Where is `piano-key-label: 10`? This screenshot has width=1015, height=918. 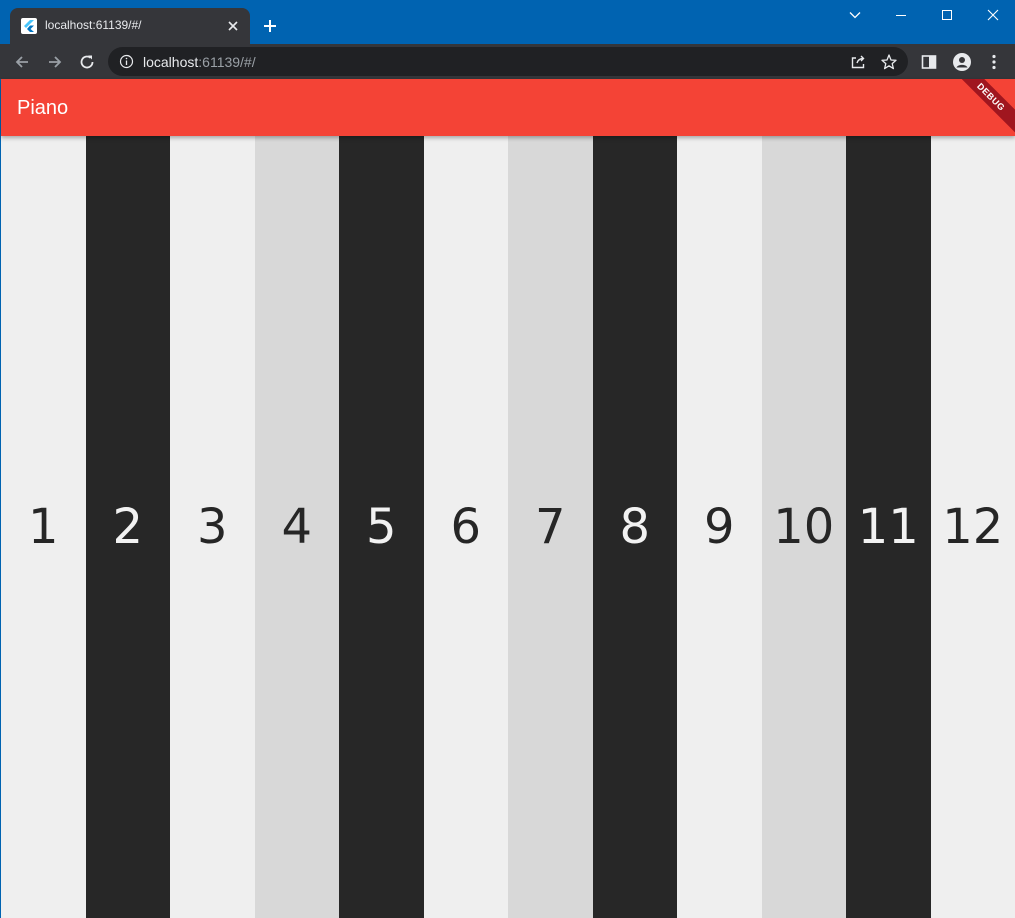
piano-key-label: 10 is located at coordinates (804, 527).